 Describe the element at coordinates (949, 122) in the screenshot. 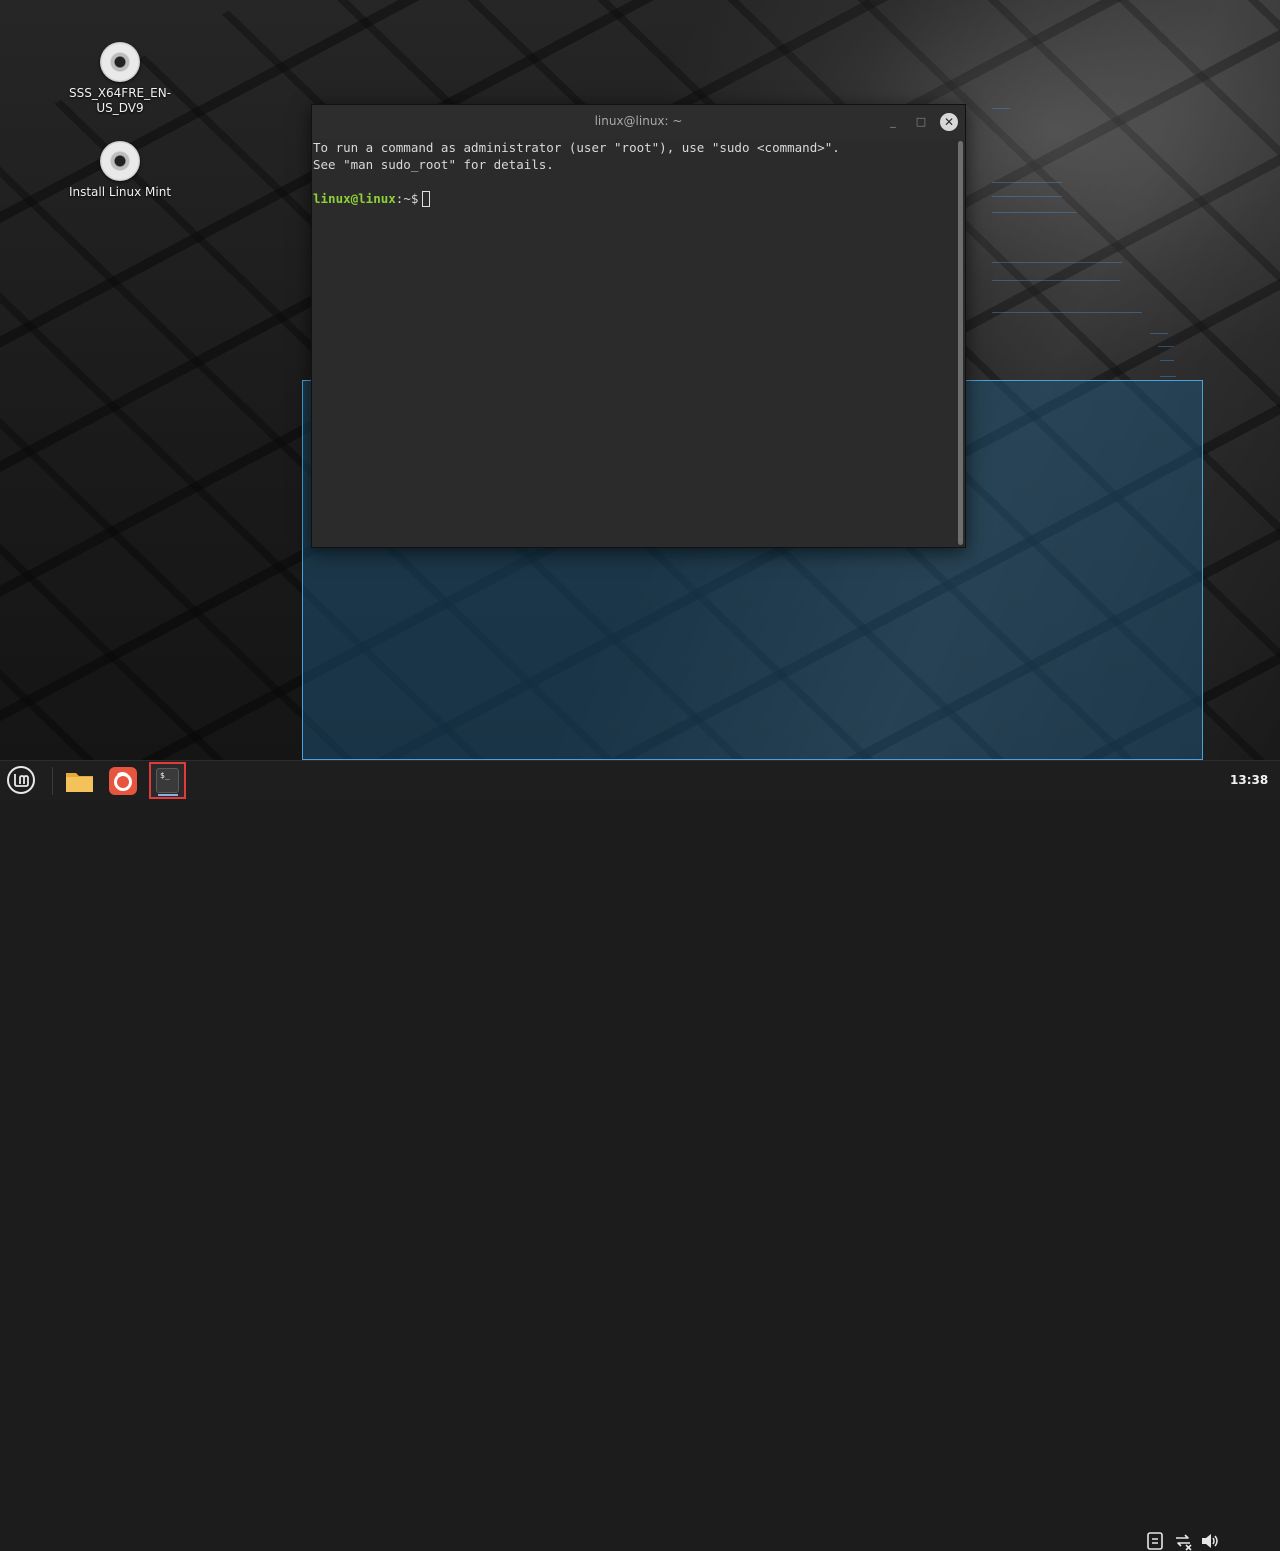

I see `close-button: ✕` at that location.